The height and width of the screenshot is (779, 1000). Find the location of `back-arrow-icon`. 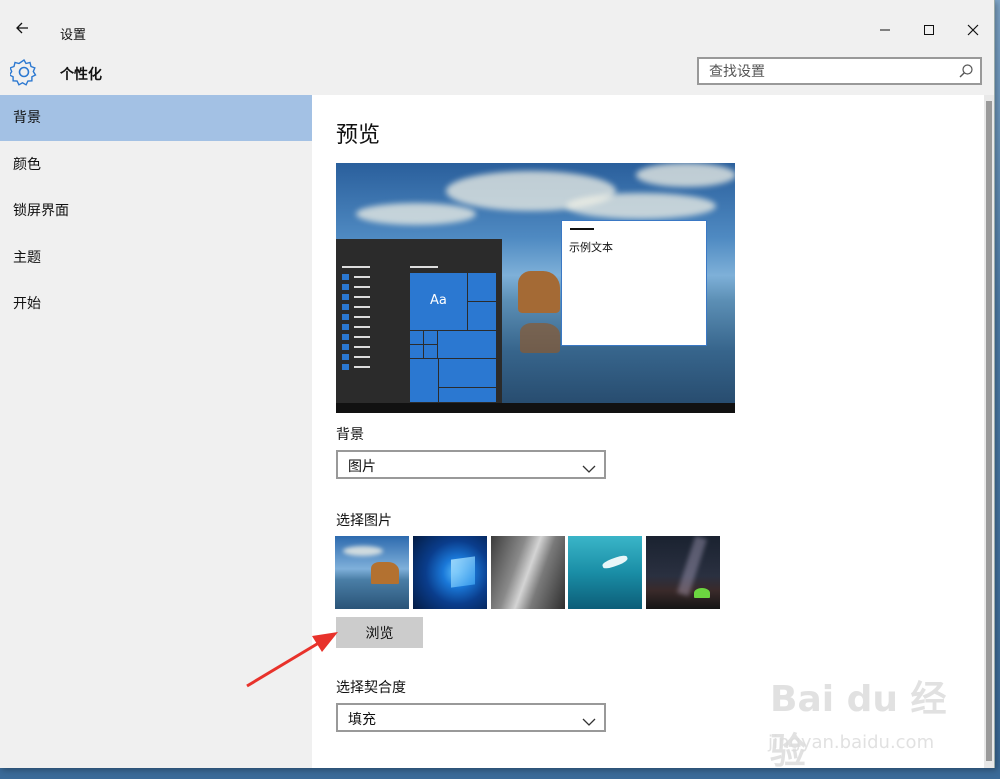

back-arrow-icon is located at coordinates (22, 30).